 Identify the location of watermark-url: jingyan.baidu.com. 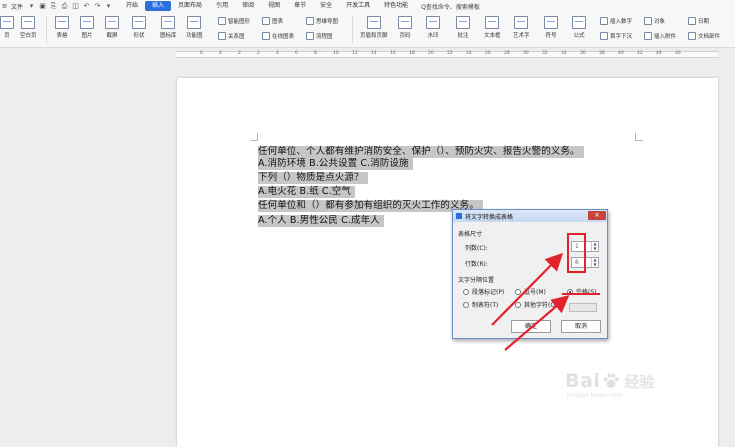
(595, 395).